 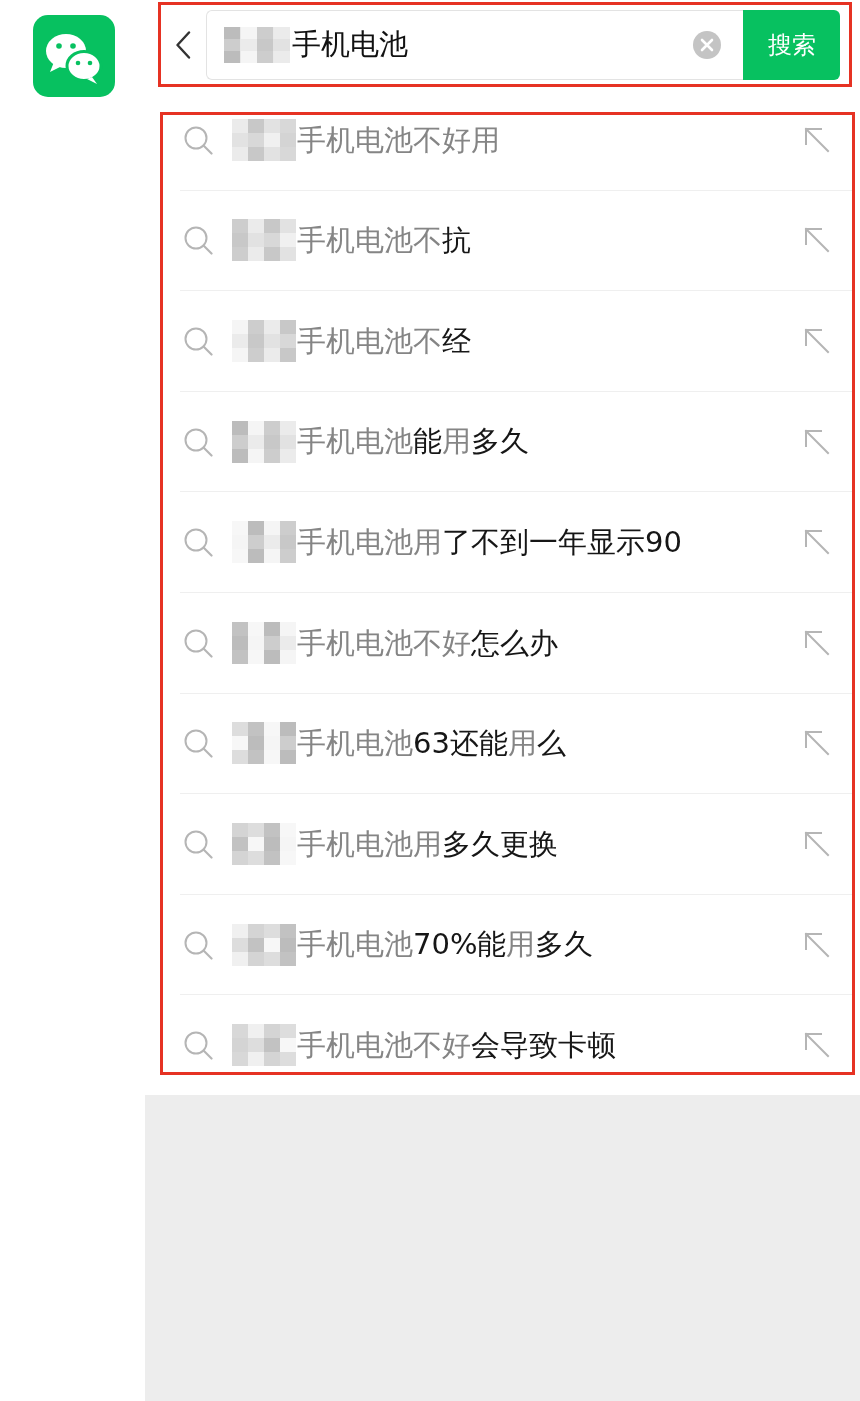 What do you see at coordinates (74, 56) in the screenshot?
I see `chat-bubbles-icon` at bounding box center [74, 56].